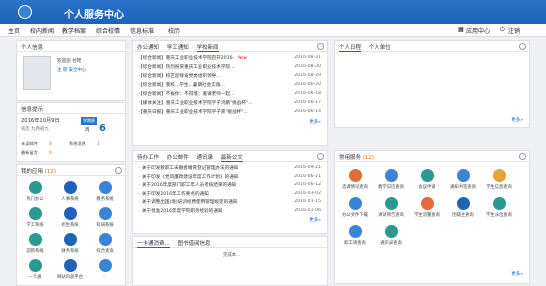 This screenshot has width=546, height=286. I want to click on tab-school-news: 学校新闻, so click(207, 47).